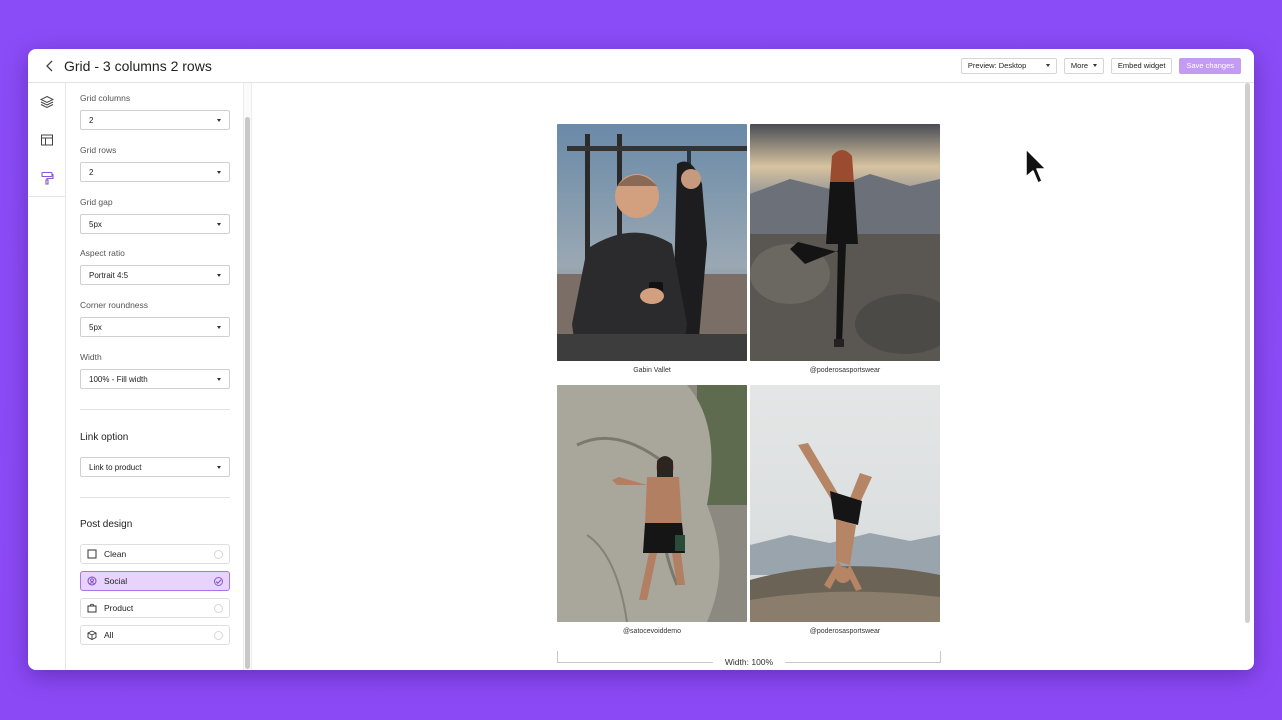  What do you see at coordinates (155, 467) in the screenshot?
I see `link-option-select: Link to product` at bounding box center [155, 467].